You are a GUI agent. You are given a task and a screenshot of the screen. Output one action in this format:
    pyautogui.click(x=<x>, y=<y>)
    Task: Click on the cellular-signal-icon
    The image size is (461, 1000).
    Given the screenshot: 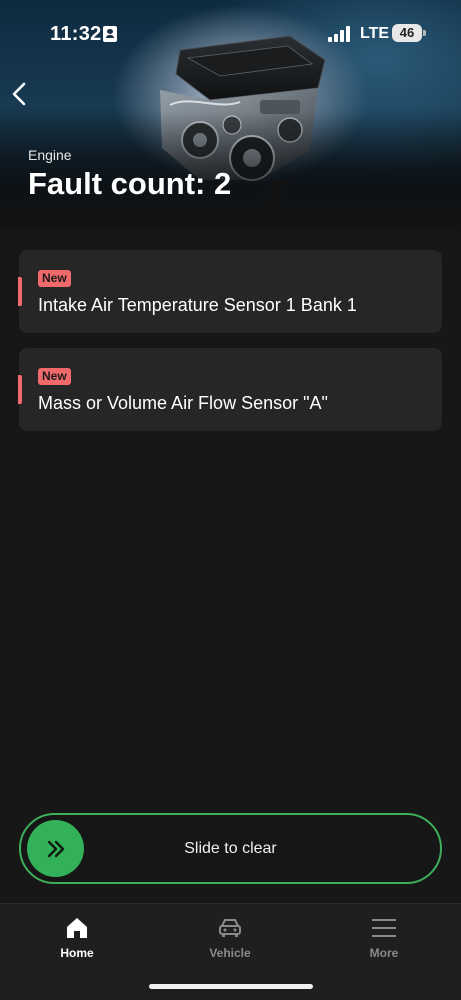 What is the action you would take?
    pyautogui.click(x=340, y=34)
    